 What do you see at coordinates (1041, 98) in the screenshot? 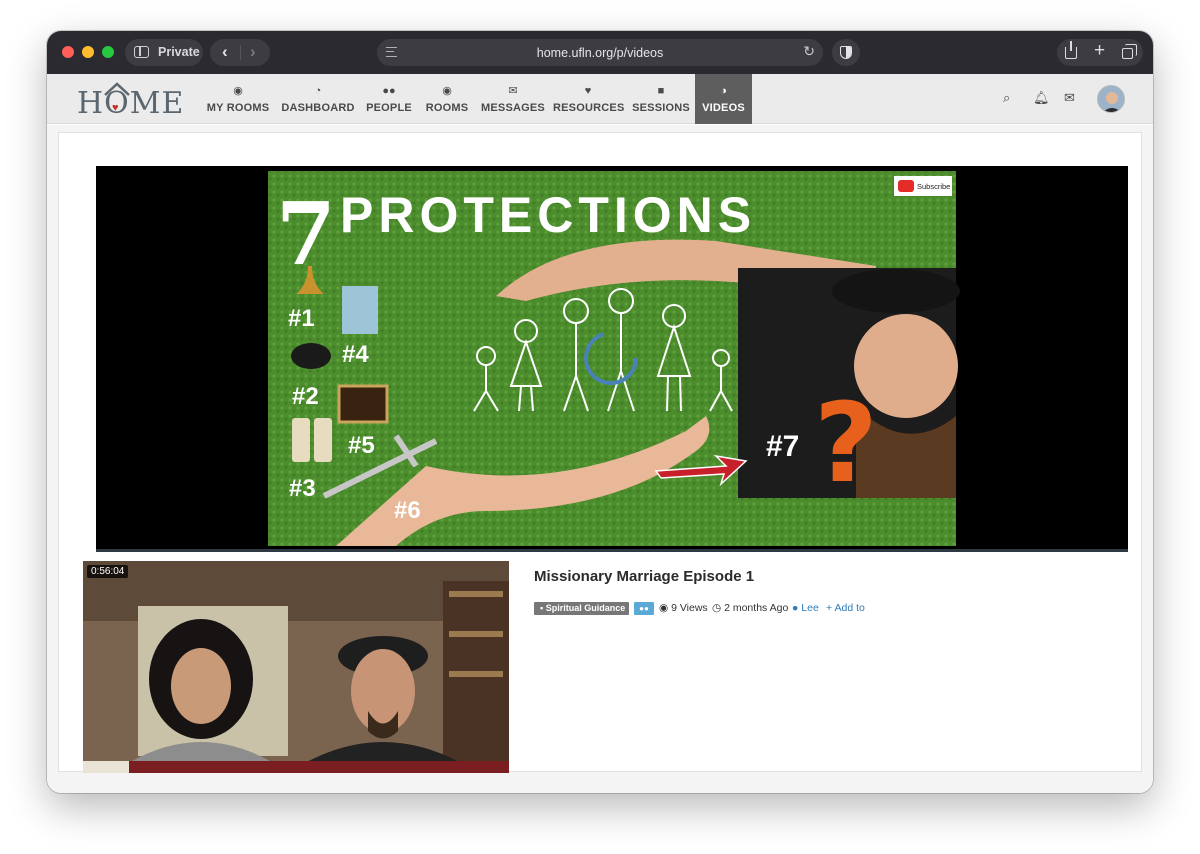
I see `bell-icon: 🔔︎` at bounding box center [1041, 98].